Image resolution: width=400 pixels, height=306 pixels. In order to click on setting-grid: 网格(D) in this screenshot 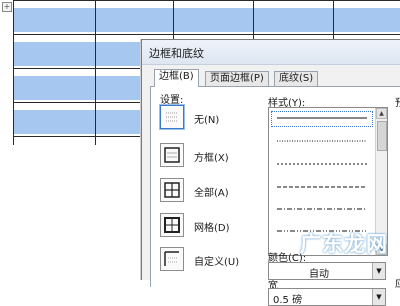, I will do `click(205, 225)`.